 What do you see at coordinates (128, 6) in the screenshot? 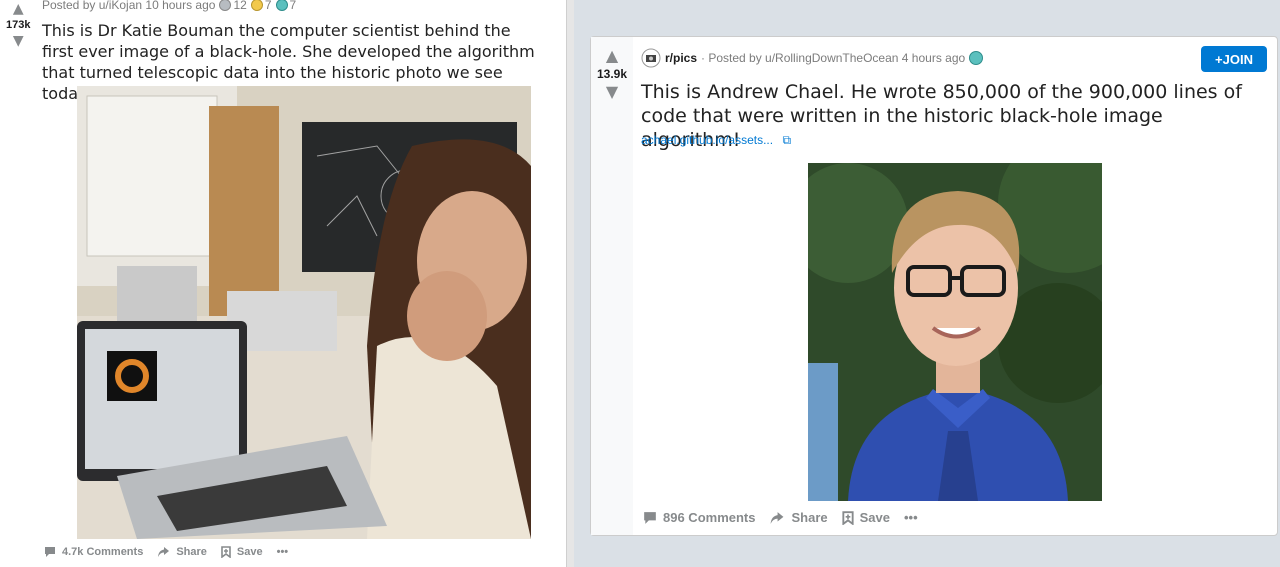
I see `left-post-author-time: Posted by u/iKojan 10 hours ago` at bounding box center [128, 6].